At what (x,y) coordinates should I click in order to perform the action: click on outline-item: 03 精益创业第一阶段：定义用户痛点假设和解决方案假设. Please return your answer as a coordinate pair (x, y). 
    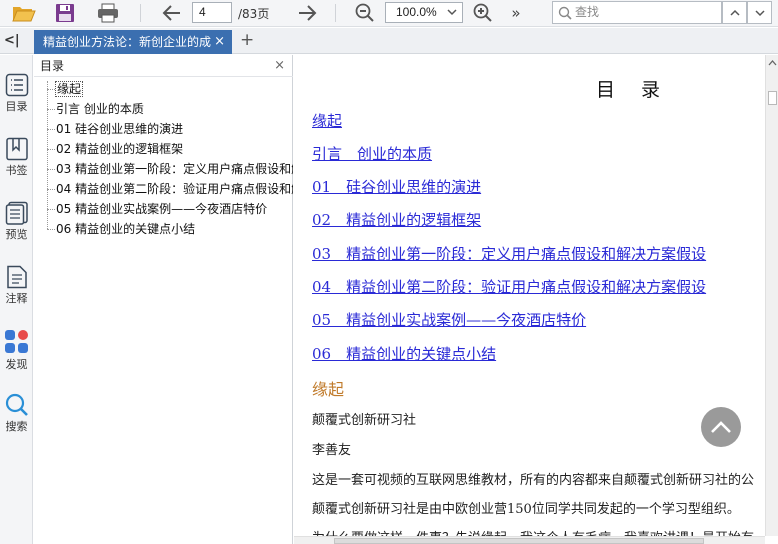
    Looking at the image, I should click on (163, 169).